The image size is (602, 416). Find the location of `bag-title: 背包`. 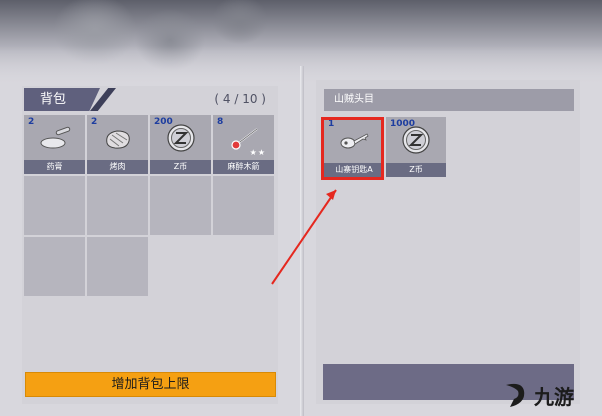

bag-title: 背包 is located at coordinates (62, 99).